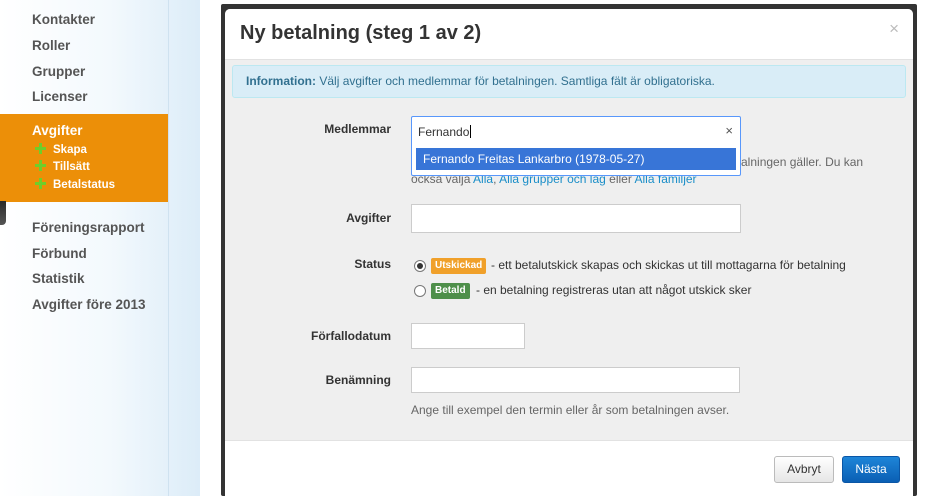  I want to click on members-option-highlighted: Fernando Freitas Lankarbro (1978-05-27), so click(576, 159).